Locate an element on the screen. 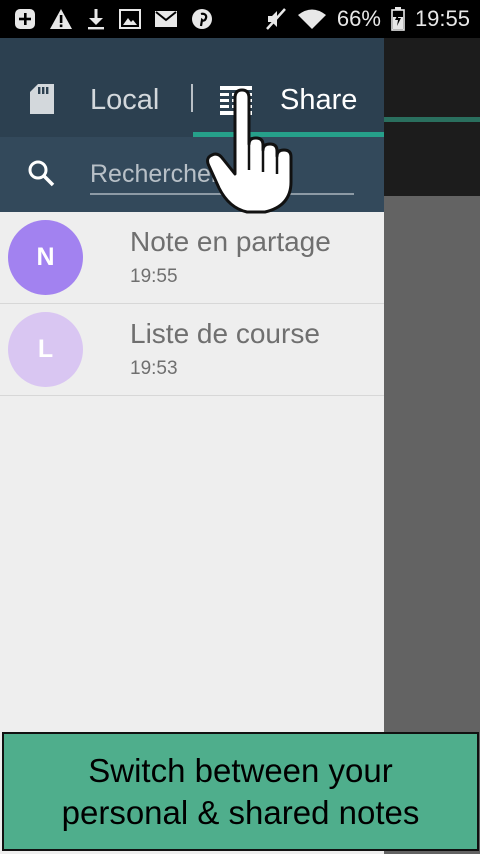 Image resolution: width=480 pixels, height=854 pixels. avatar-initial: N is located at coordinates (45, 257).